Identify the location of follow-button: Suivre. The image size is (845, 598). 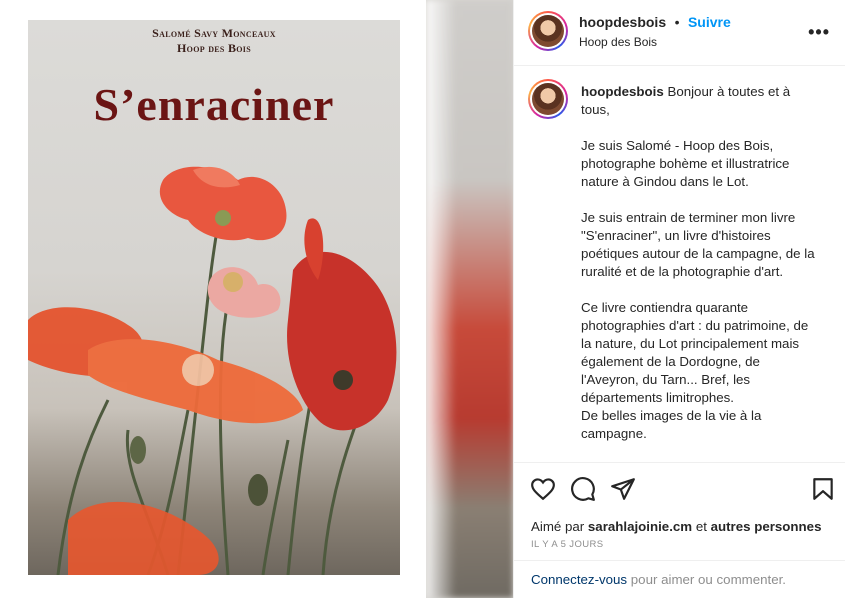
(709, 22).